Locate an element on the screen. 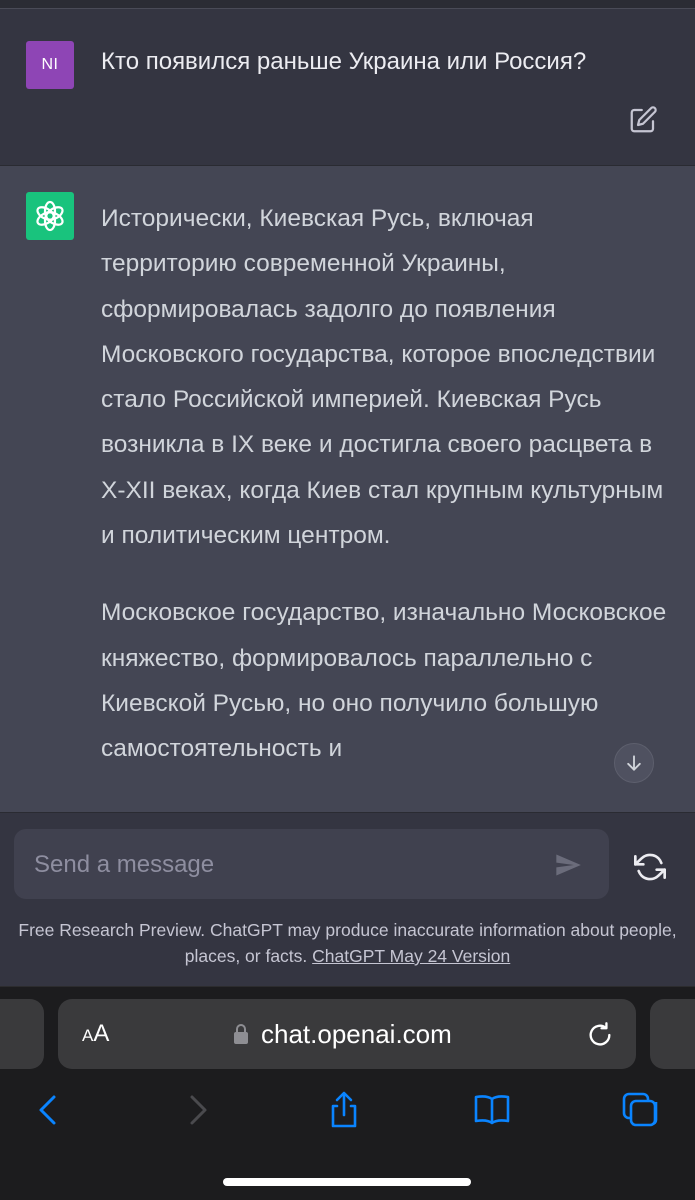 The width and height of the screenshot is (695, 1200). user-avatar-initials: NI is located at coordinates (50, 64).